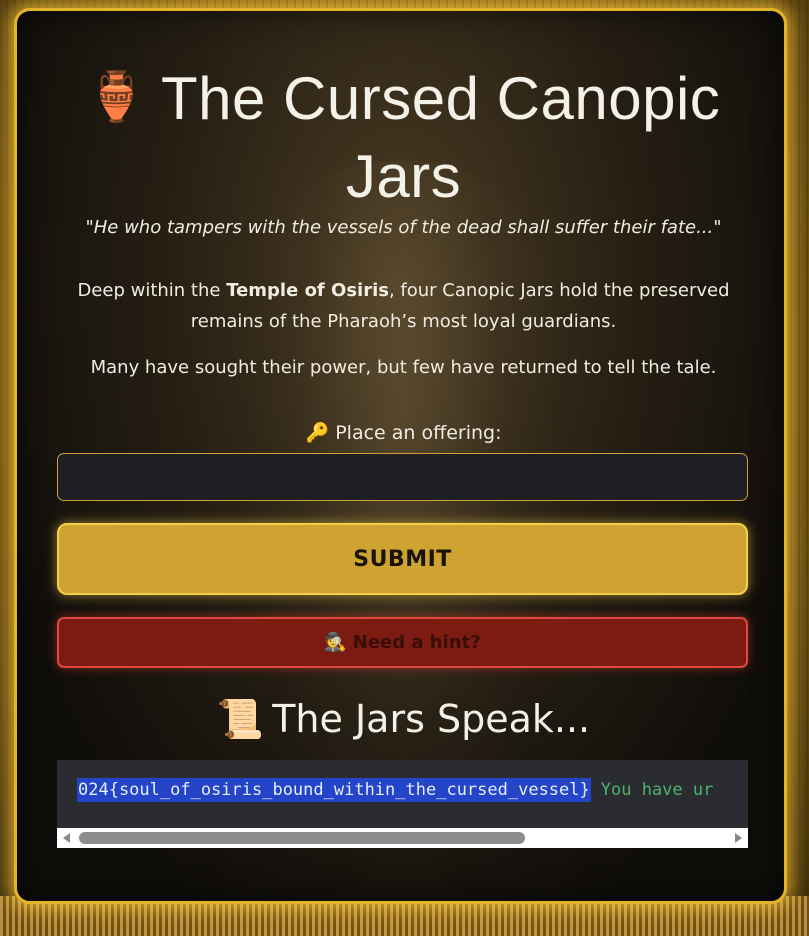  I want to click on offering-input, so click(402, 477).